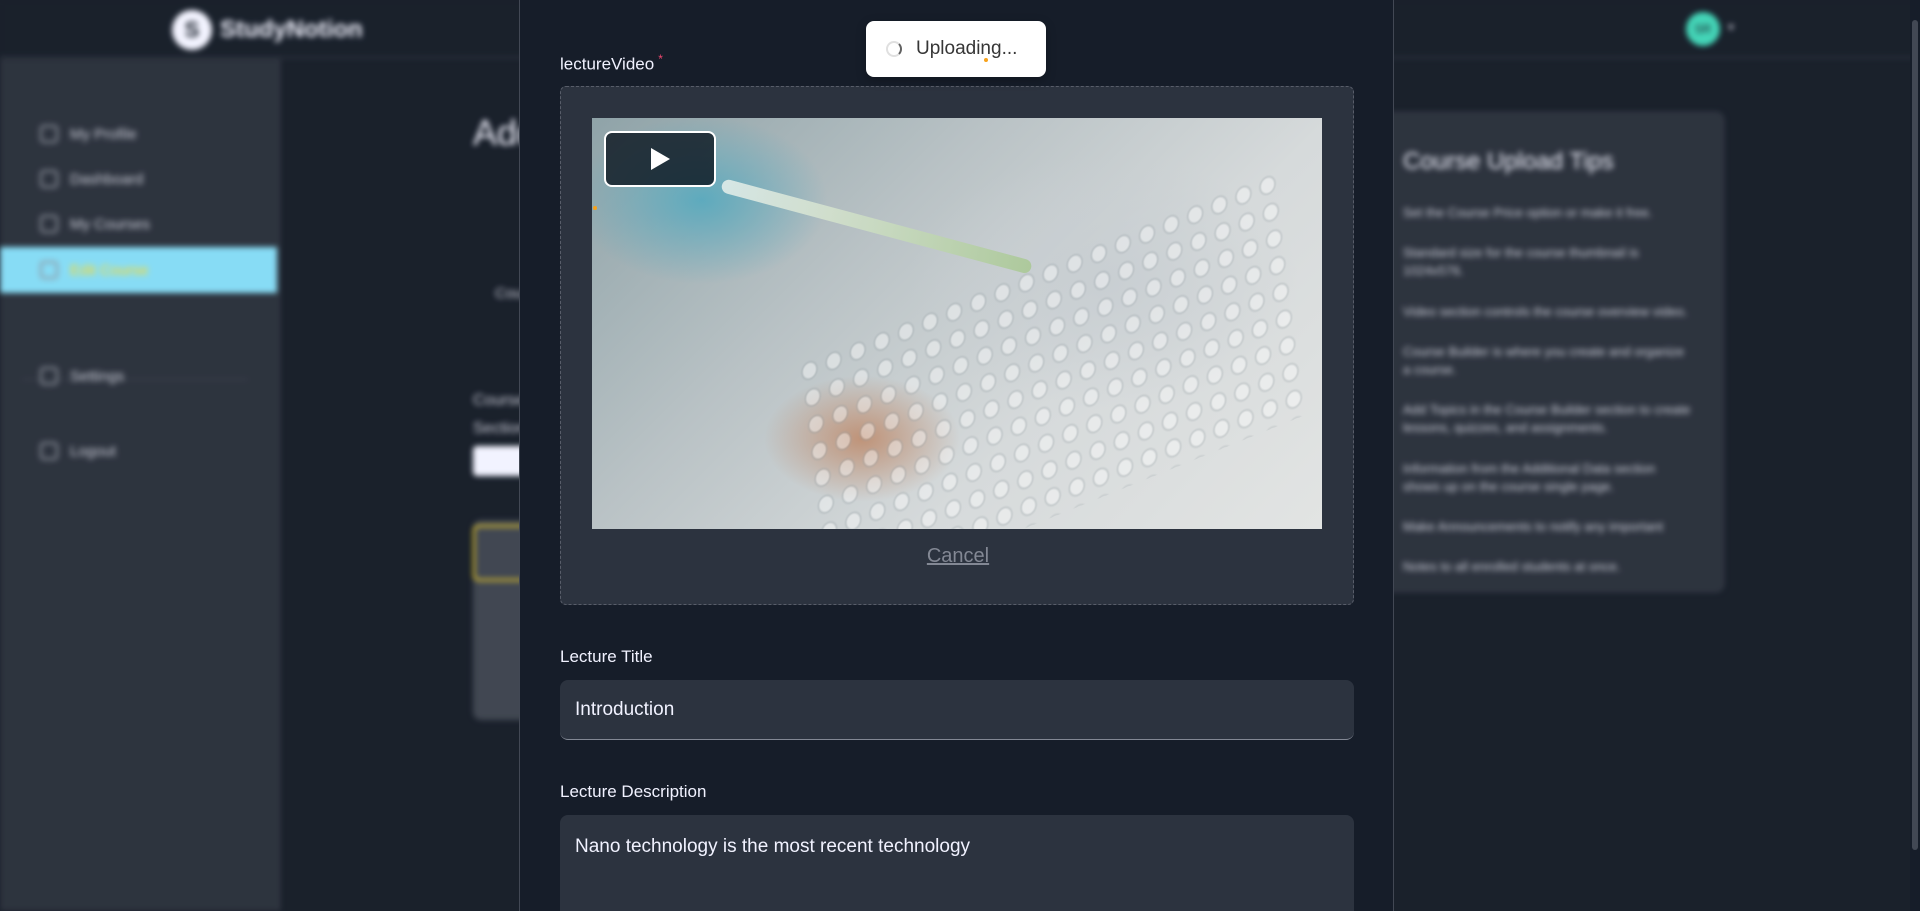 The image size is (1920, 911). Describe the element at coordinates (633, 791) in the screenshot. I see `lecture-description-label: Lecture Description` at that location.